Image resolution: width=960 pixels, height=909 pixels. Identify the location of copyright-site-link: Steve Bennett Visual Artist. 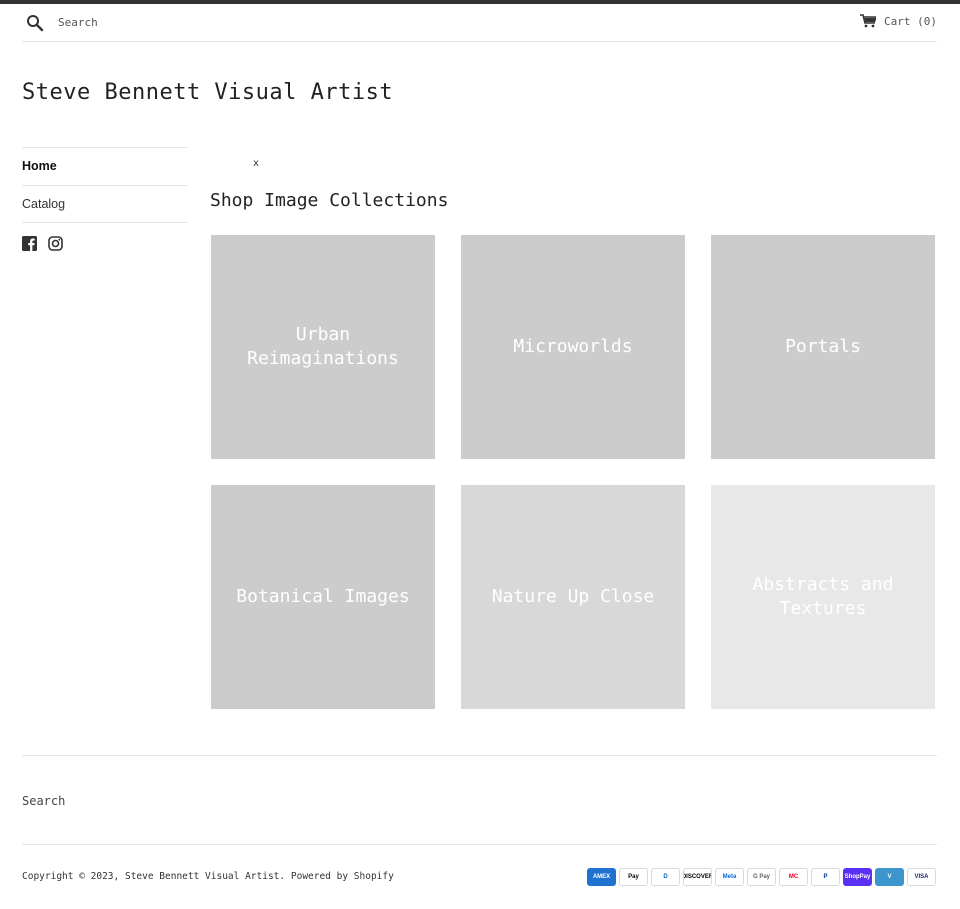
(202, 876).